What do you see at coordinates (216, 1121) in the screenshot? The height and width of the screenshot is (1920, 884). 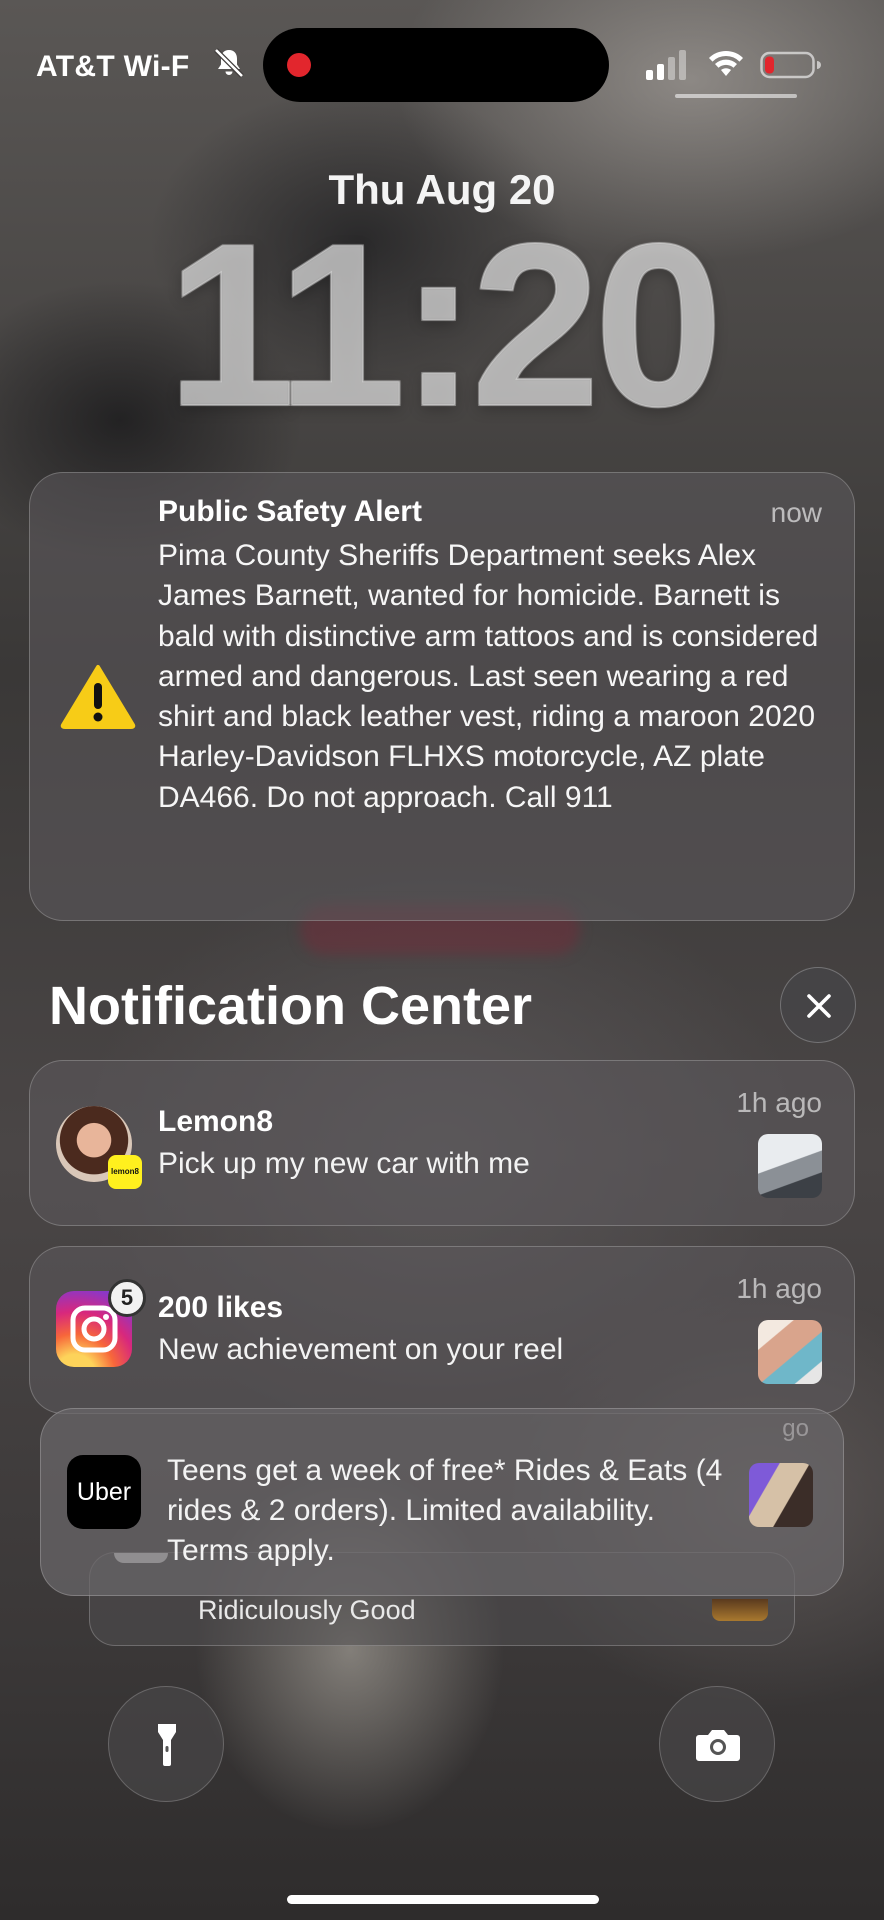 I see `lemon8-title: Lemon8` at bounding box center [216, 1121].